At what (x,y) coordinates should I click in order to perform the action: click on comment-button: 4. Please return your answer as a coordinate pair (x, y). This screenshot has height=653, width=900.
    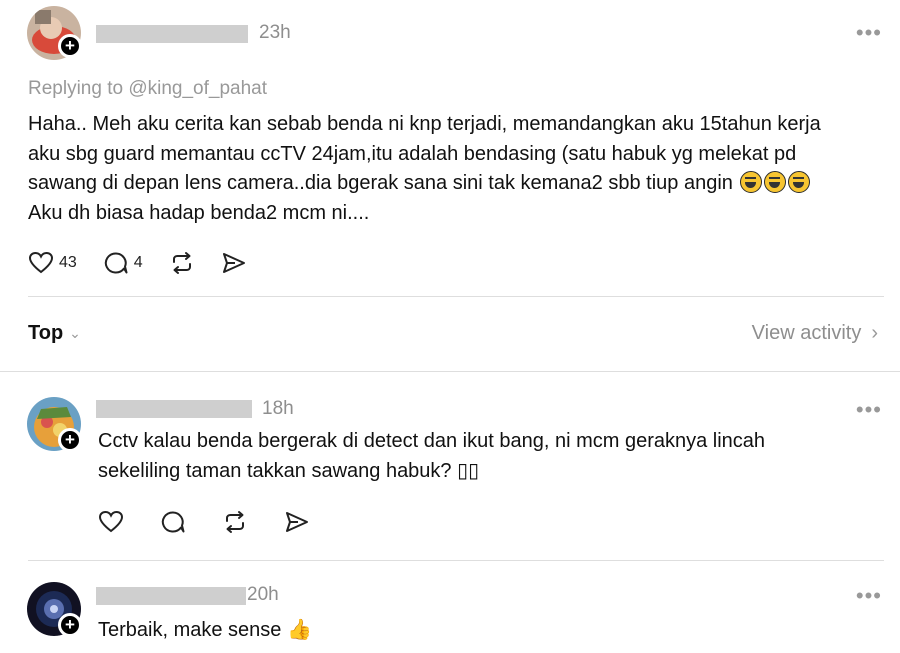
    Looking at the image, I should click on (123, 263).